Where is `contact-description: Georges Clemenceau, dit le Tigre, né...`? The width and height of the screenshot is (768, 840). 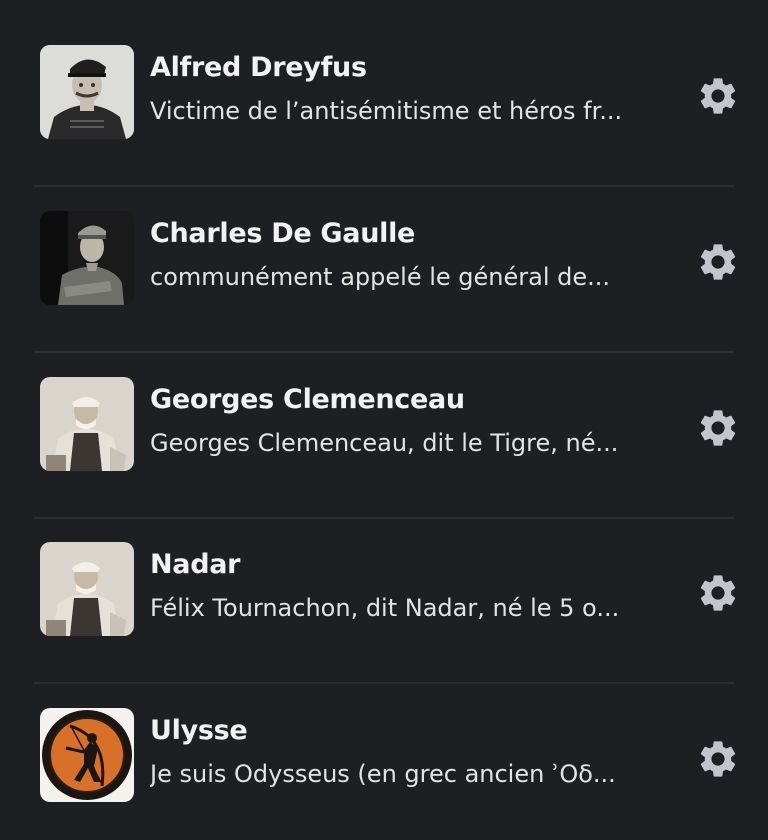 contact-description: Georges Clemenceau, dit le Tigre, né... is located at coordinates (384, 443).